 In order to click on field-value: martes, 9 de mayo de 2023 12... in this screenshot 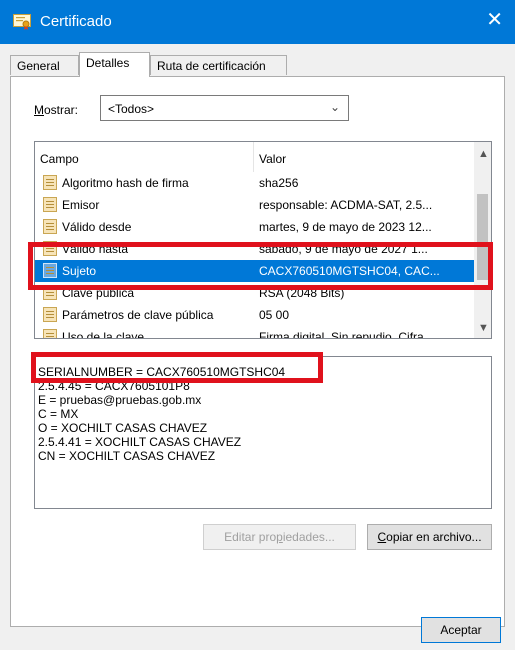, I will do `click(345, 227)`.